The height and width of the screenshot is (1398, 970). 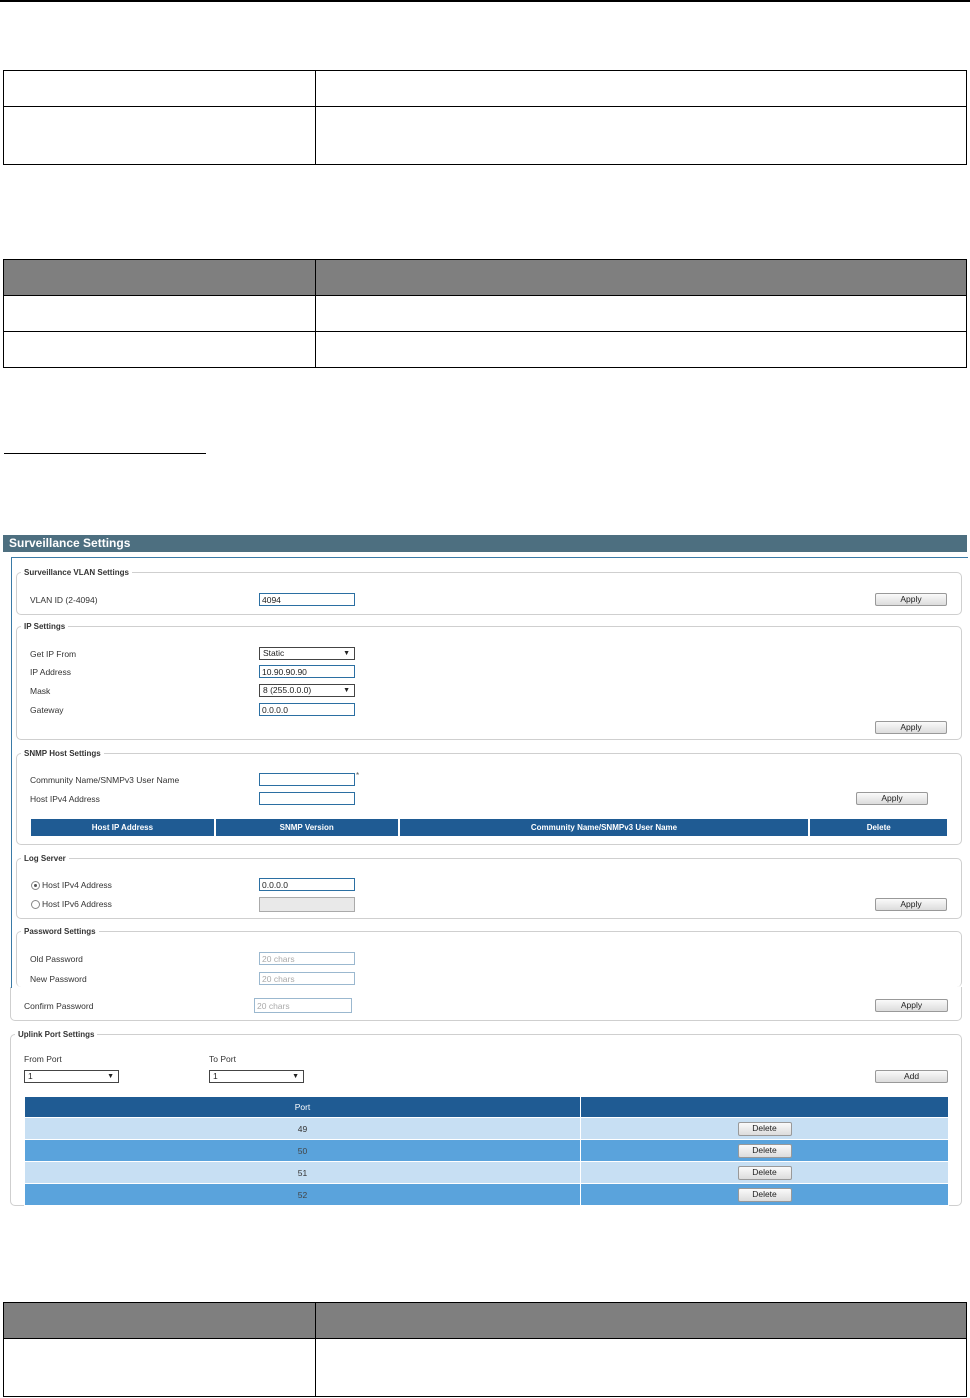 I want to click on table-row: 49 Delete, so click(x=486, y=1128).